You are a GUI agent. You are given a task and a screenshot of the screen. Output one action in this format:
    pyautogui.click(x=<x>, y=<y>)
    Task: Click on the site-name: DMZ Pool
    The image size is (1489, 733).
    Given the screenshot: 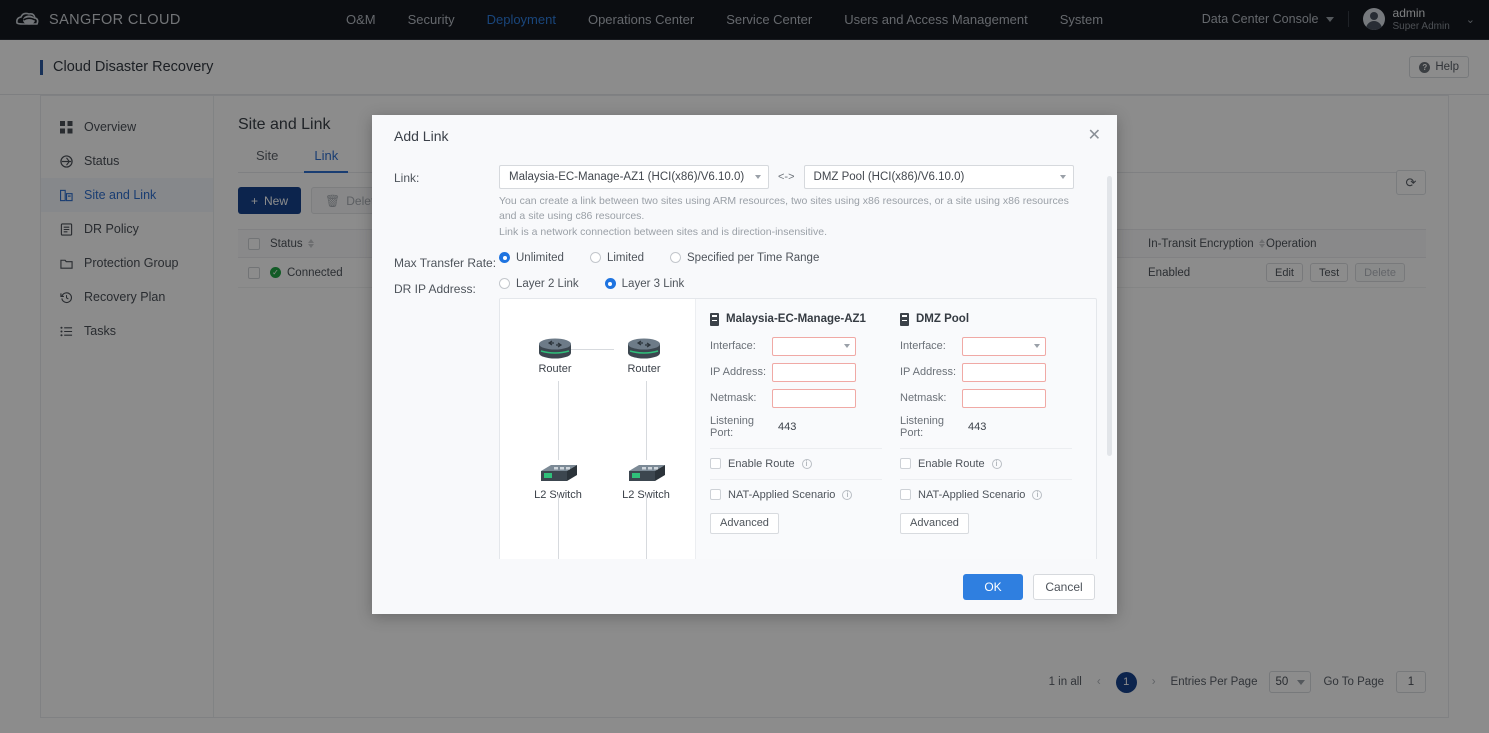 What is the action you would take?
    pyautogui.click(x=943, y=319)
    